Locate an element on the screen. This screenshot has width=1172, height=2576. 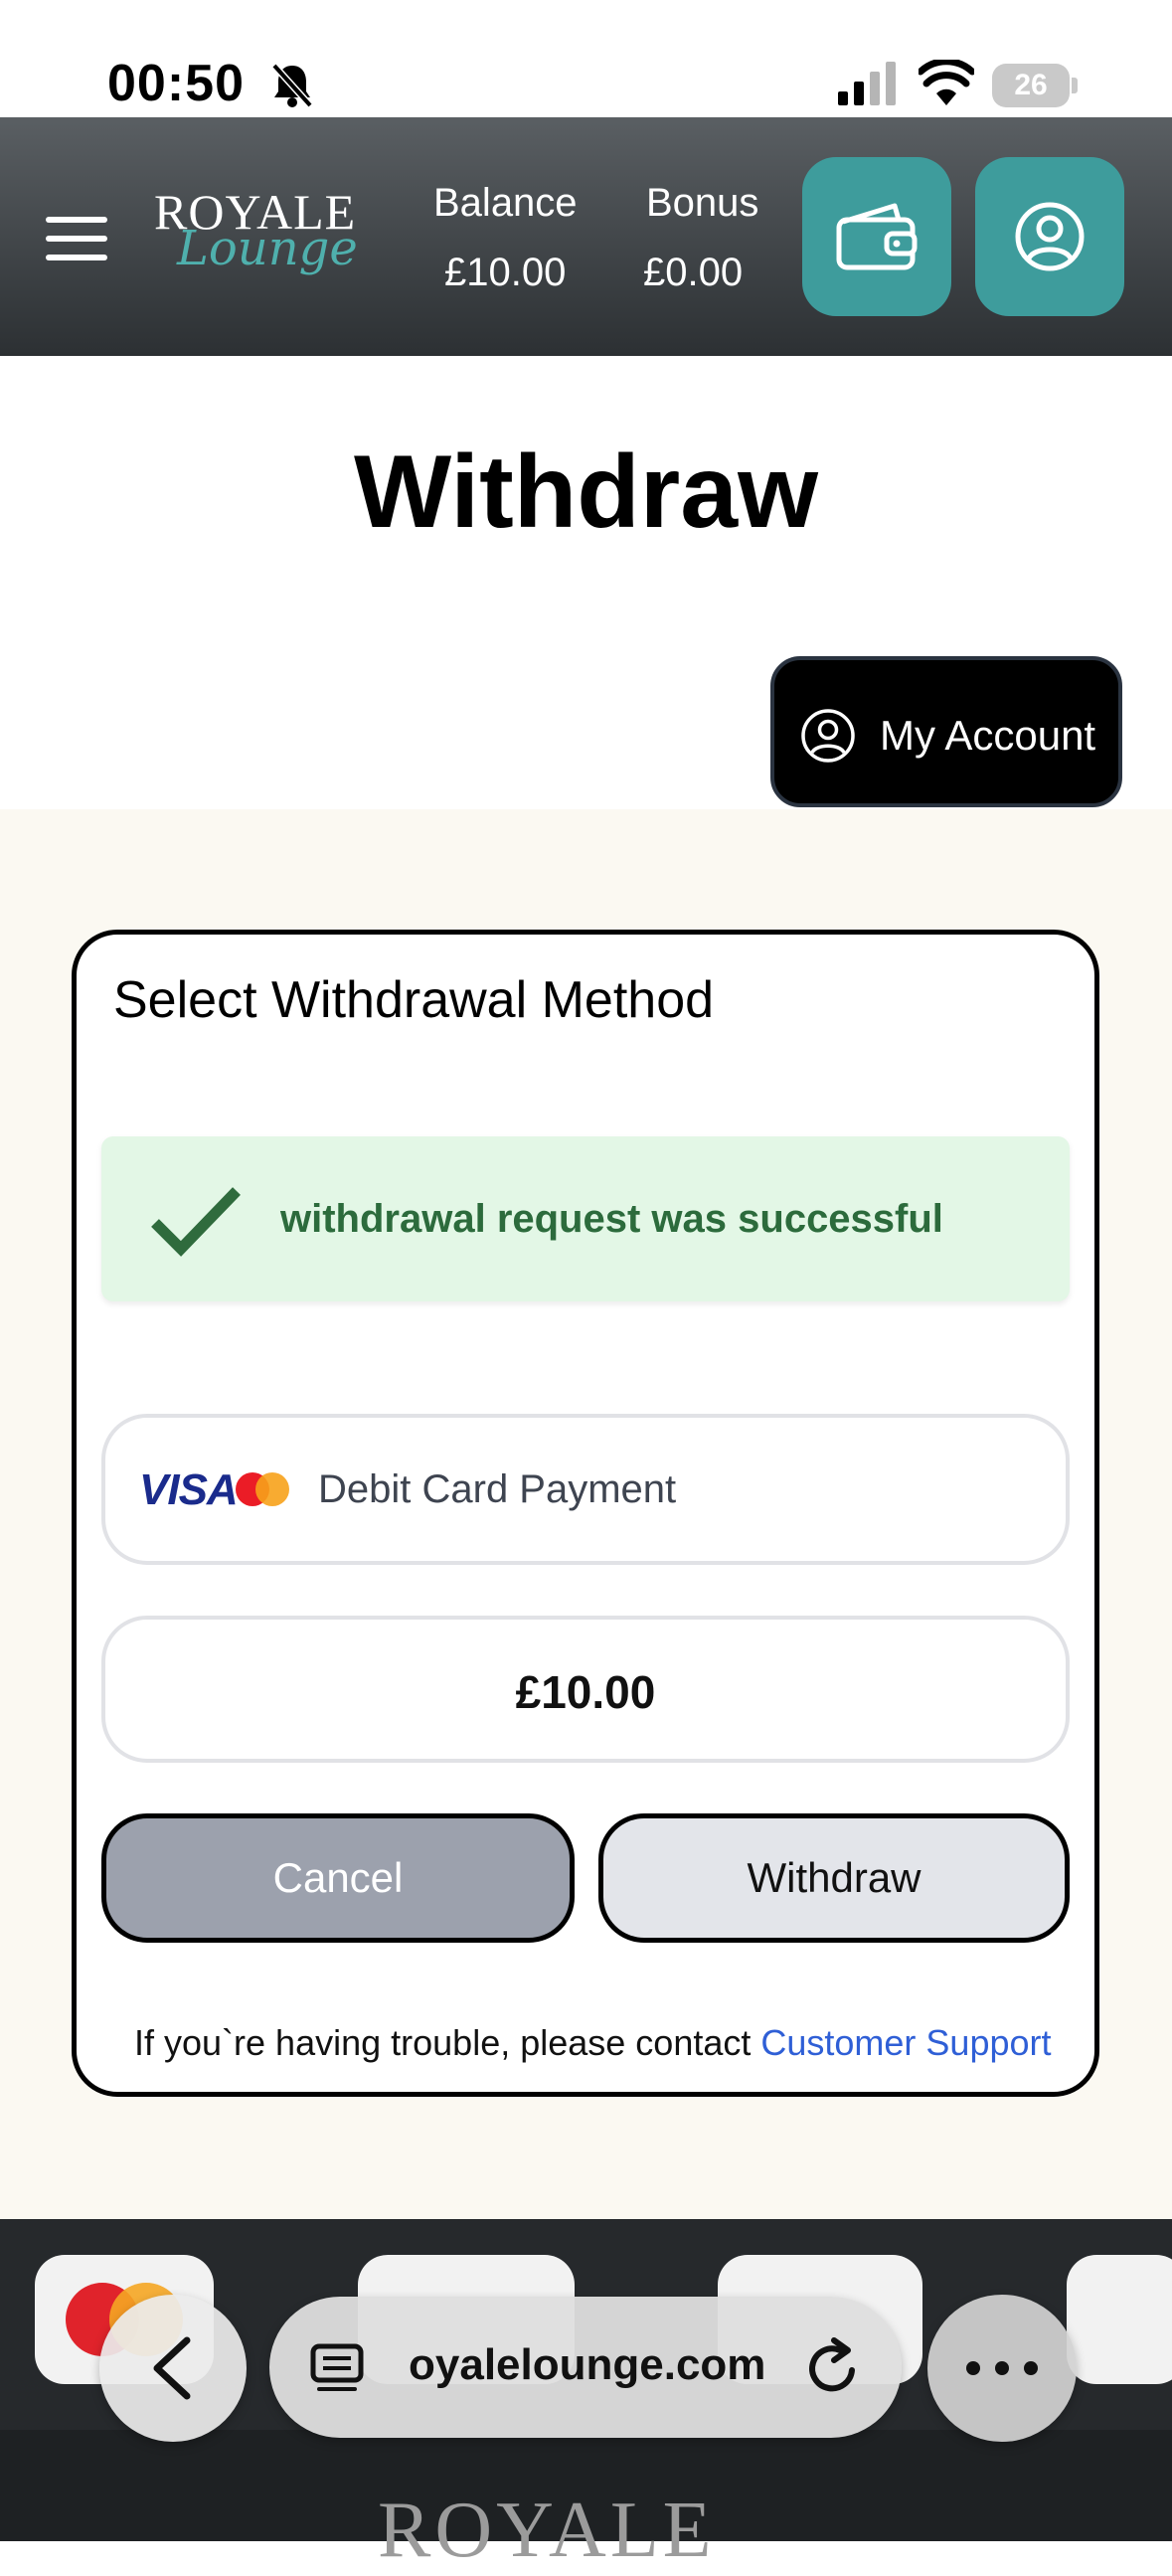
method-label: Debit Card Payment is located at coordinates (497, 1489).